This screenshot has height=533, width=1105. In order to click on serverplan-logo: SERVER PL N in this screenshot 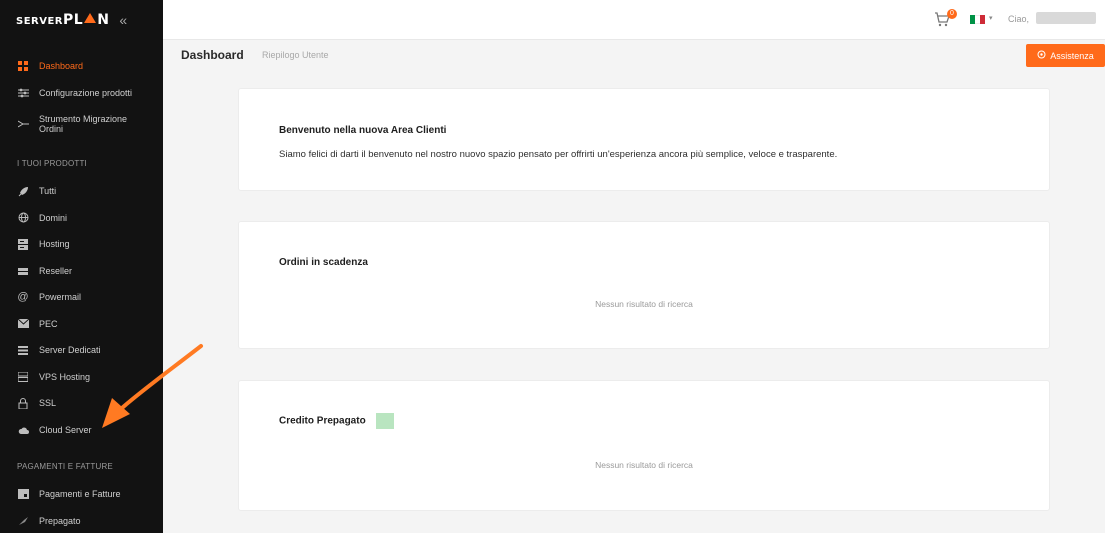, I will do `click(62, 20)`.